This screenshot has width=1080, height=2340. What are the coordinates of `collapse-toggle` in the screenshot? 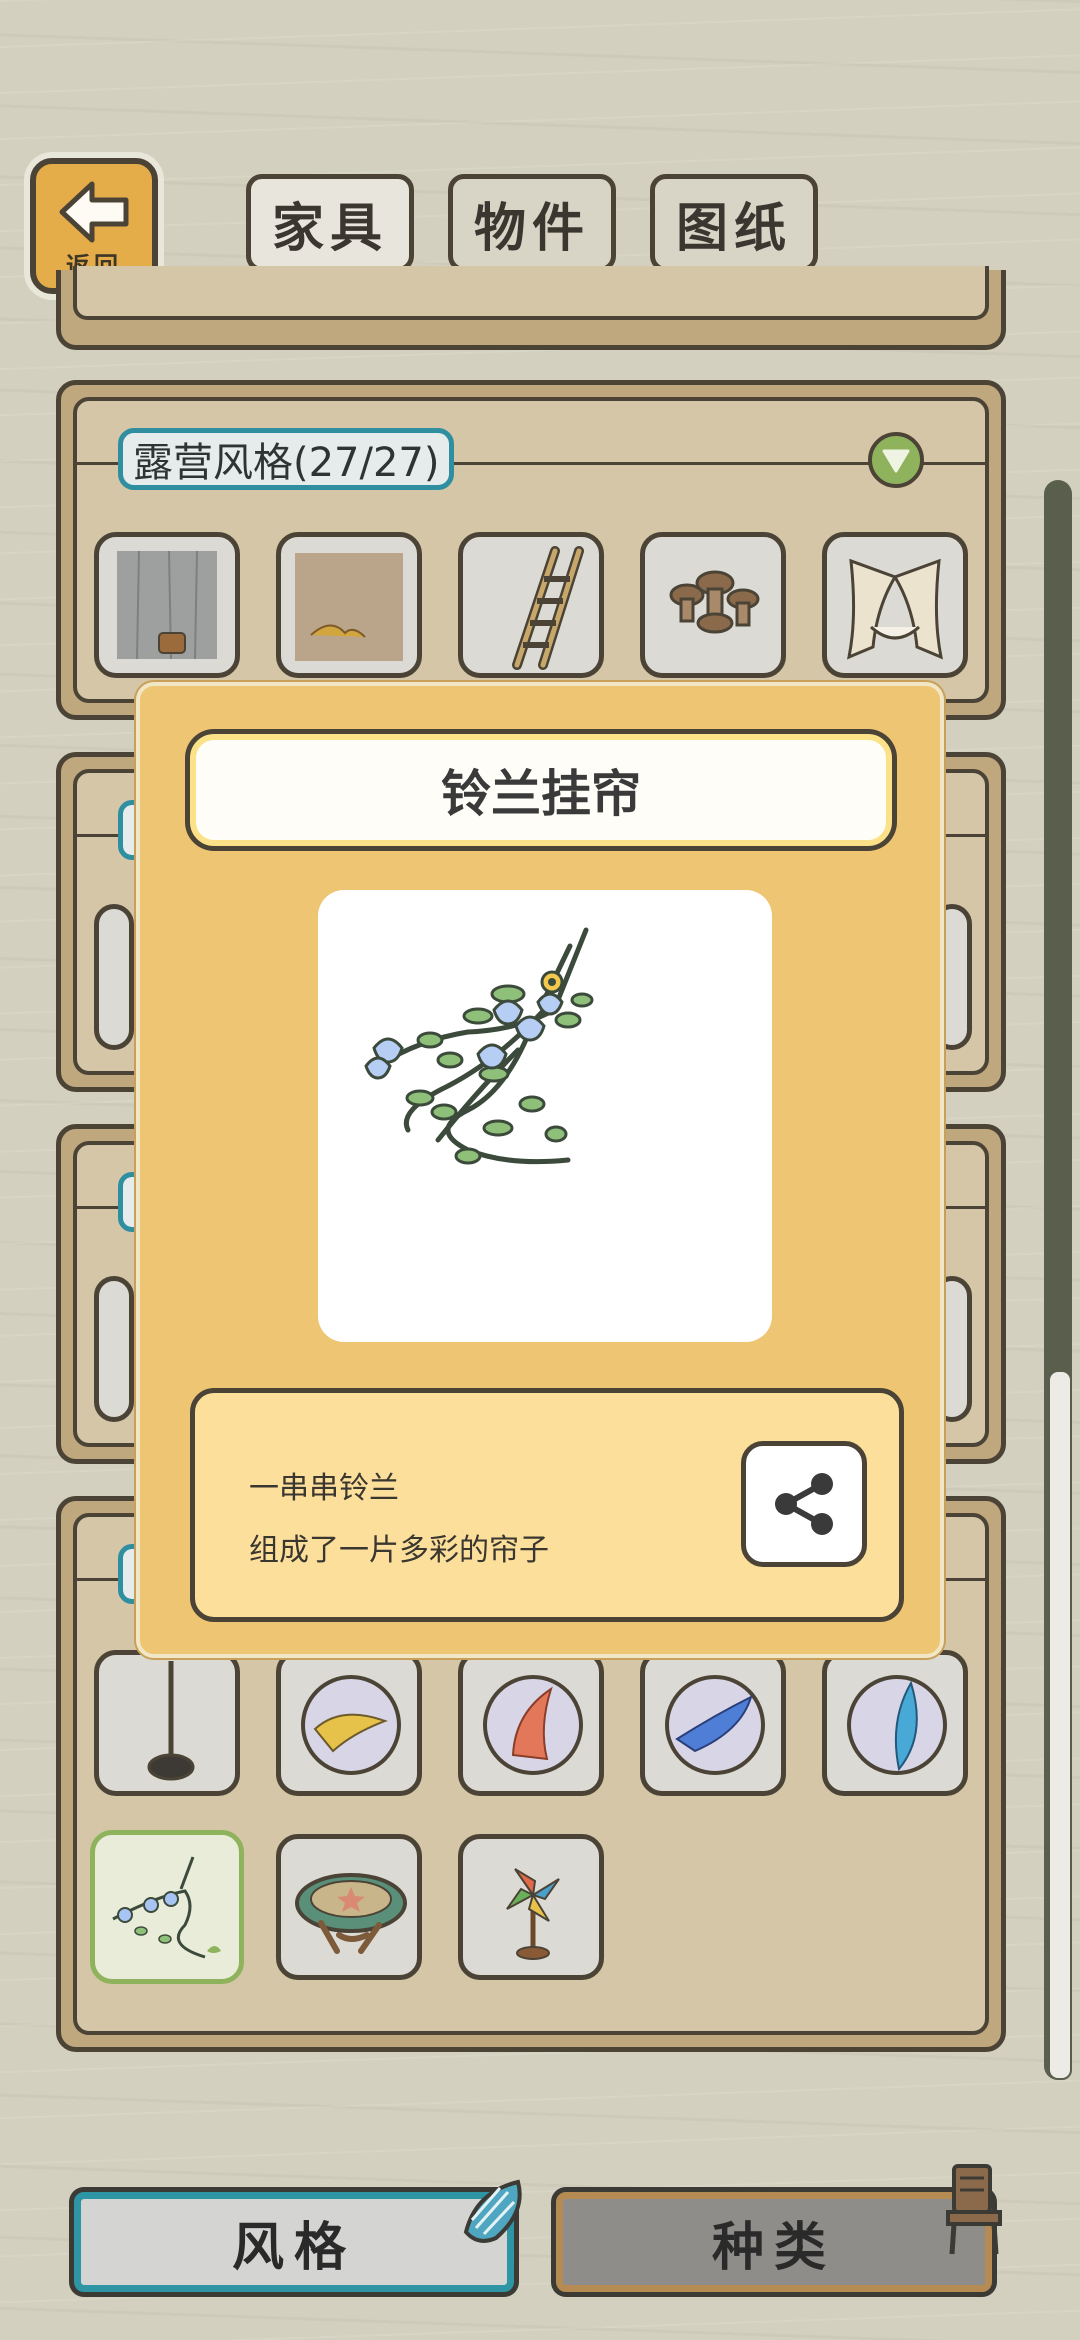 It's located at (896, 460).